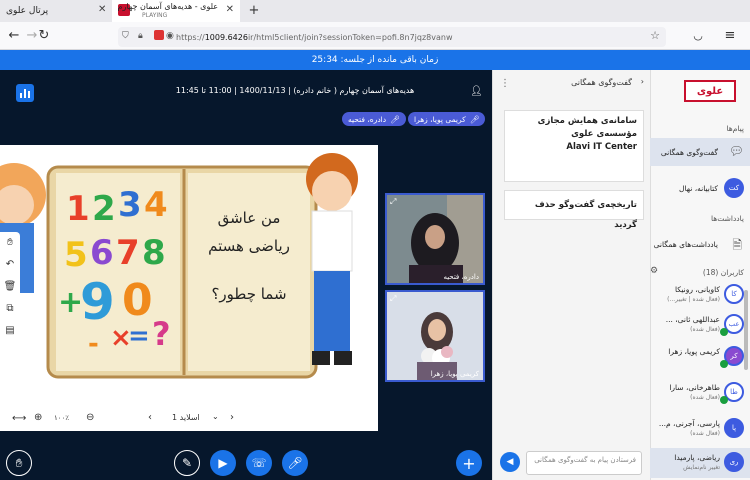 Image resolution: width=750 pixels, height=480 pixels. Describe the element at coordinates (56, 11) in the screenshot. I see `tab-alavi-portal: پرتال علوی` at that location.